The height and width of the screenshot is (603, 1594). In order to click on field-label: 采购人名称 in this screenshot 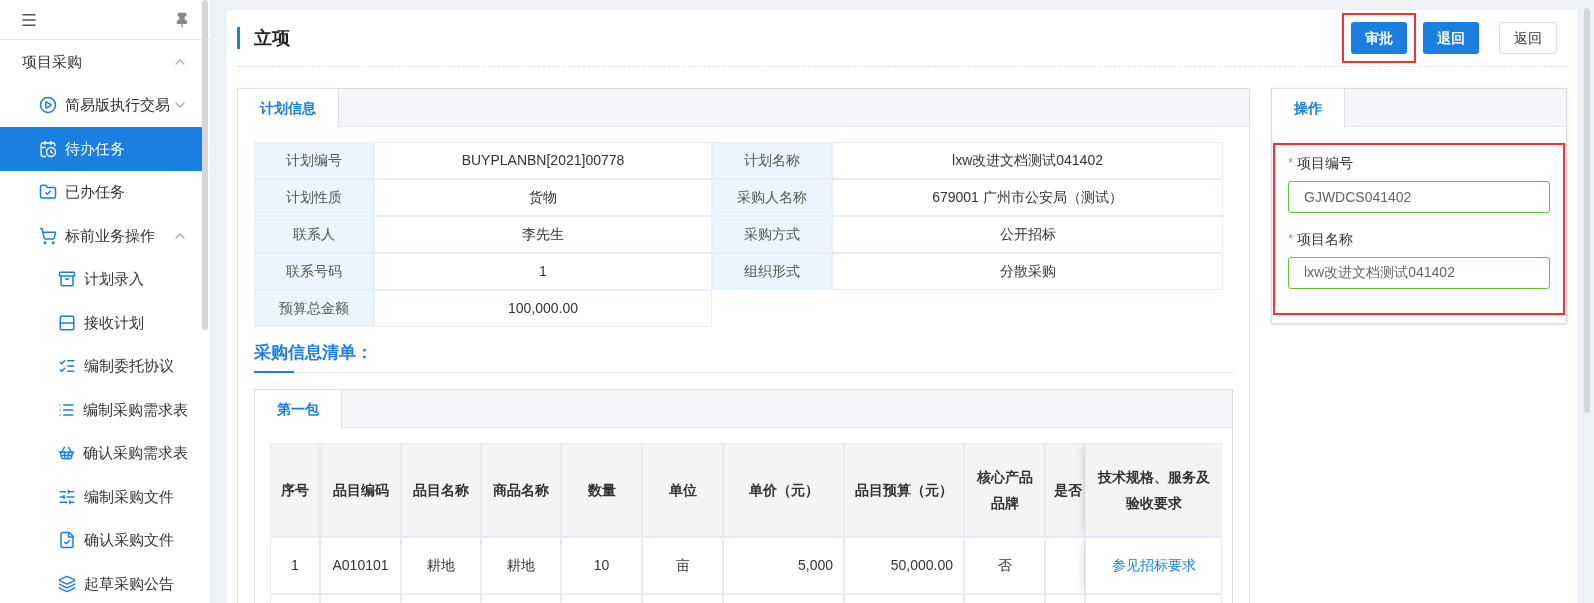, I will do `click(772, 197)`.